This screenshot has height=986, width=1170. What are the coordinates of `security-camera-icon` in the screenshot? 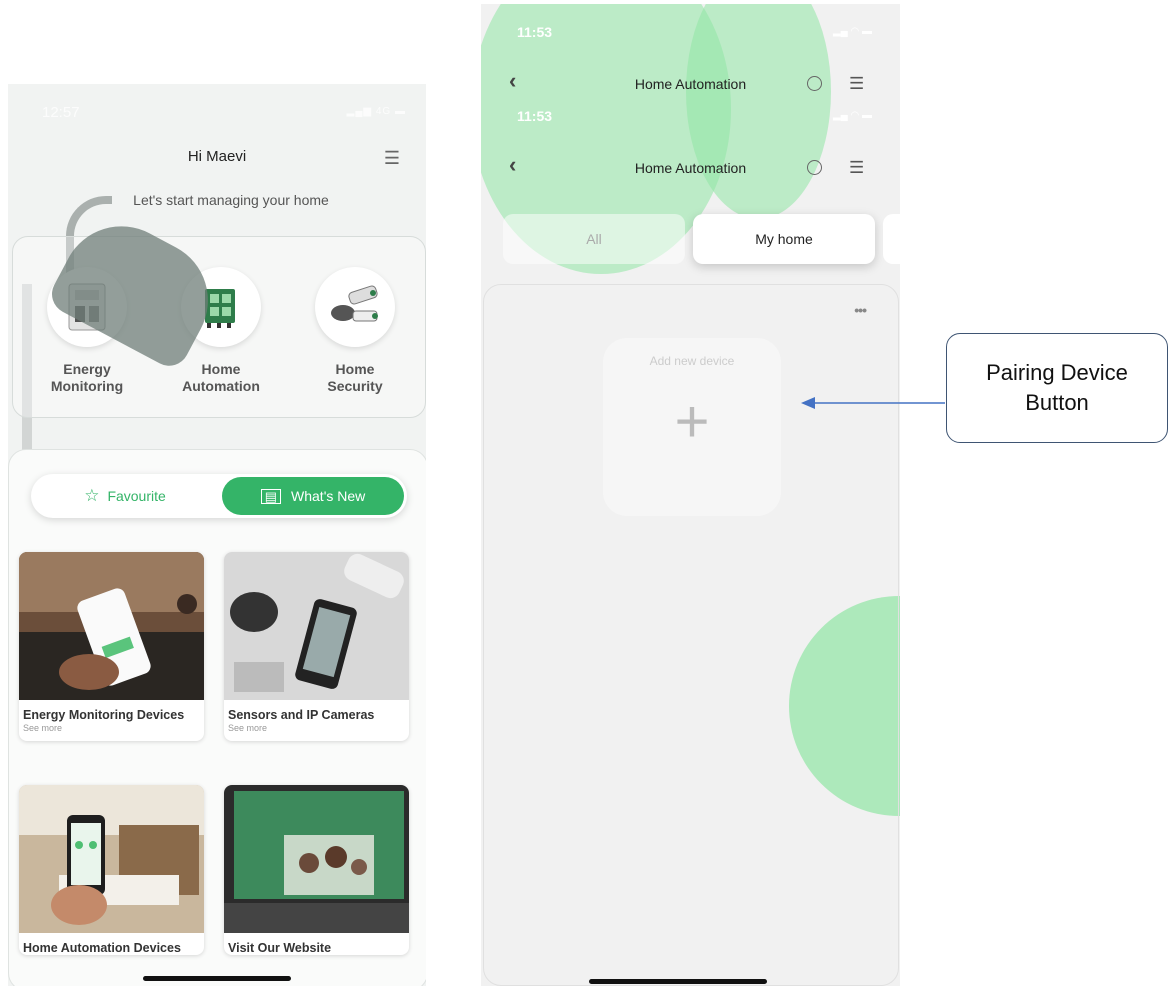 It's located at (355, 307).